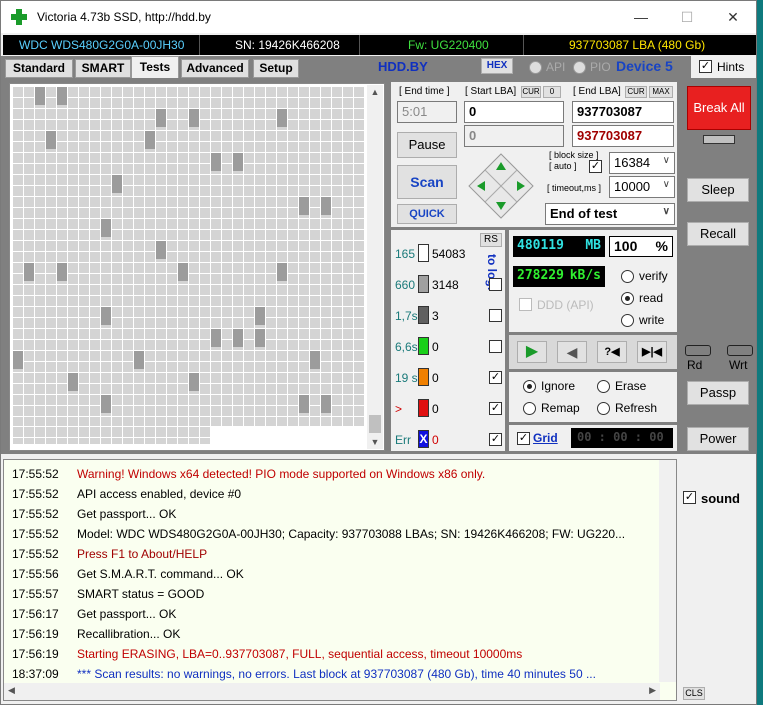 This screenshot has width=763, height=705. What do you see at coordinates (552, 92) in the screenshot?
I see `start-zero-button: 0` at bounding box center [552, 92].